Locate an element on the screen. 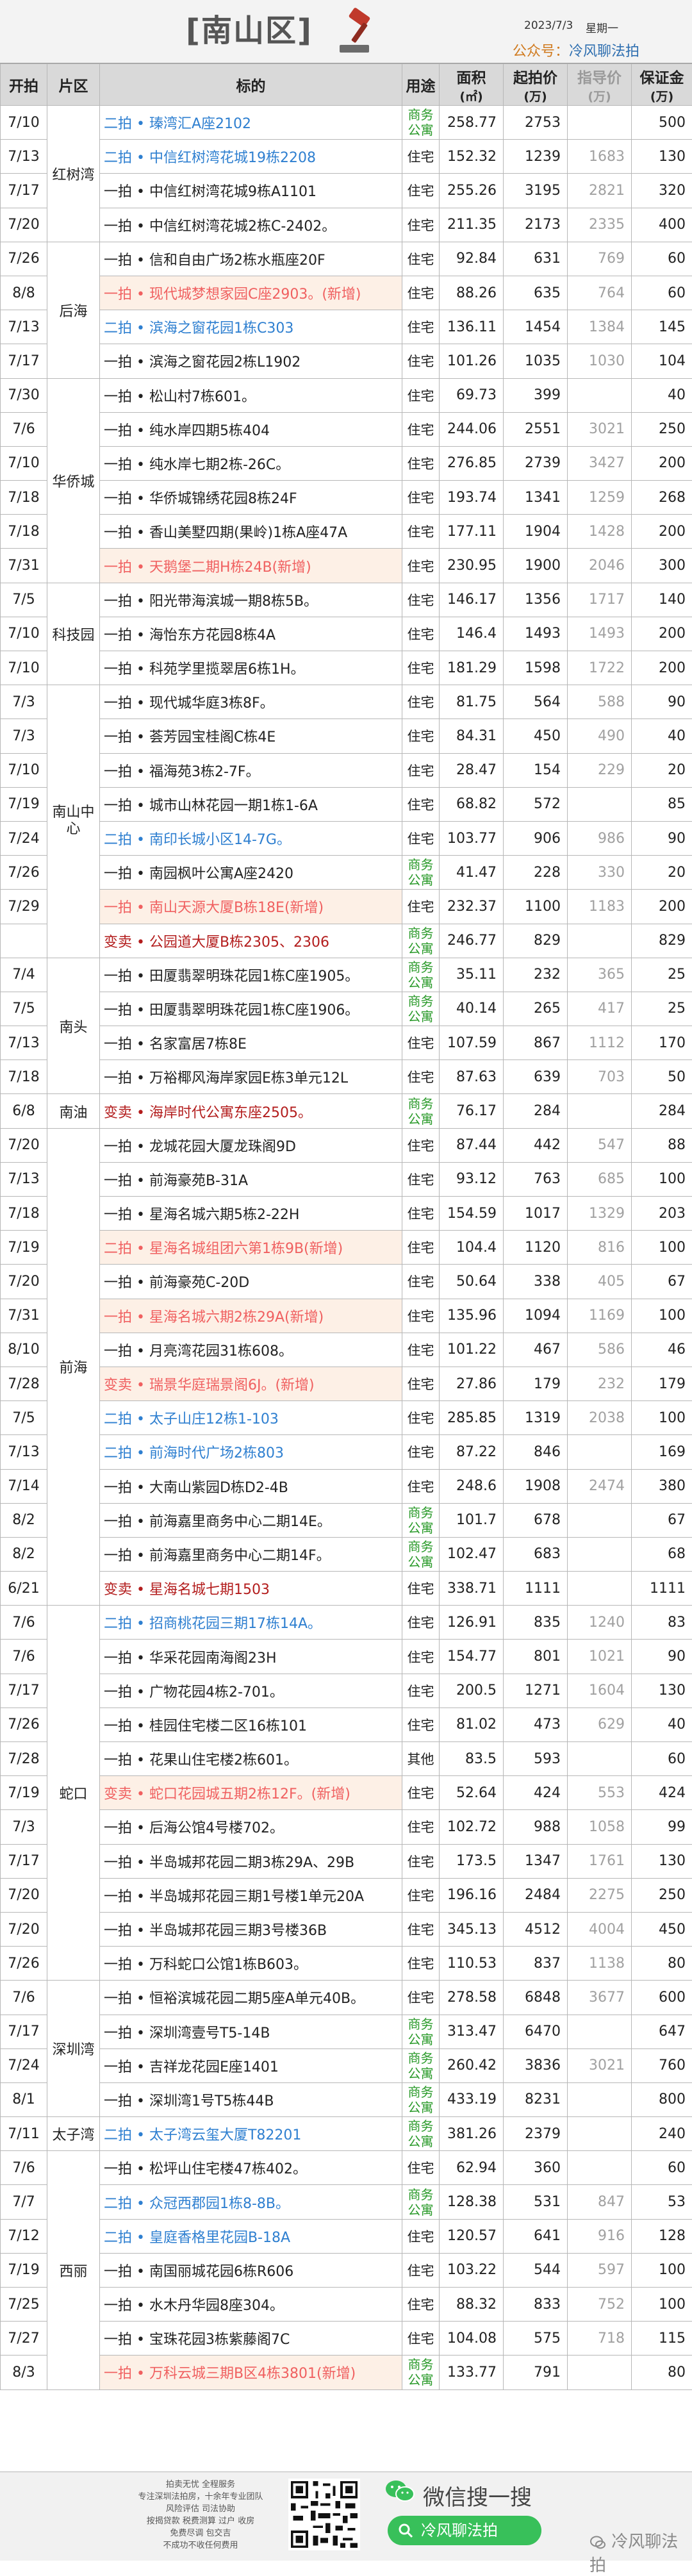 The image size is (692, 2576). listing-title: 一拍 • 现代城华庭3栋8F。 is located at coordinates (251, 702).